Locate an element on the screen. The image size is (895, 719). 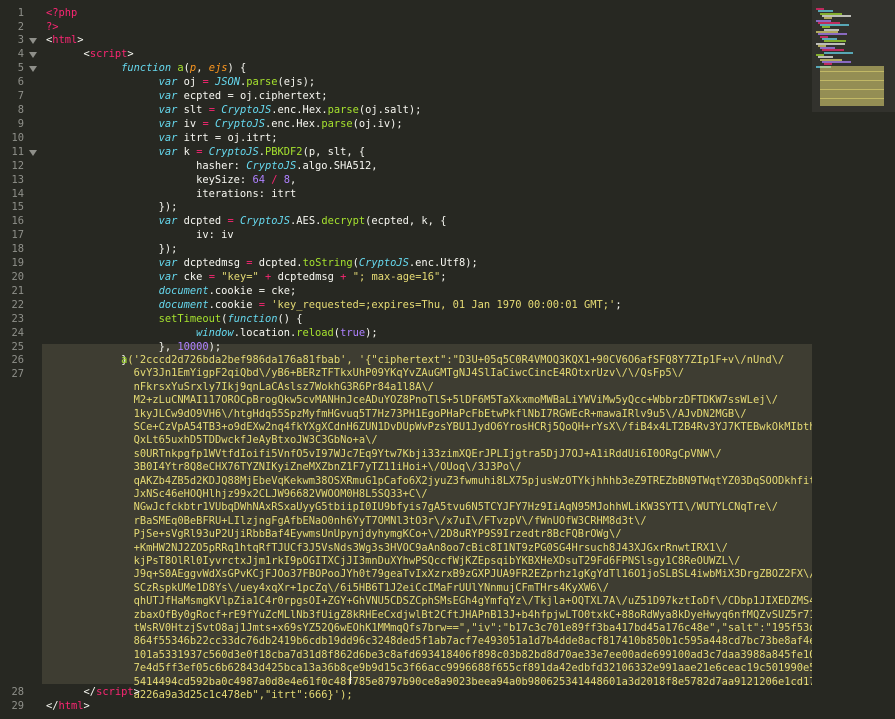
code-line-11: var k = CryptoJS.PBKDF2(p, slt, { is located at coordinates (262, 152).